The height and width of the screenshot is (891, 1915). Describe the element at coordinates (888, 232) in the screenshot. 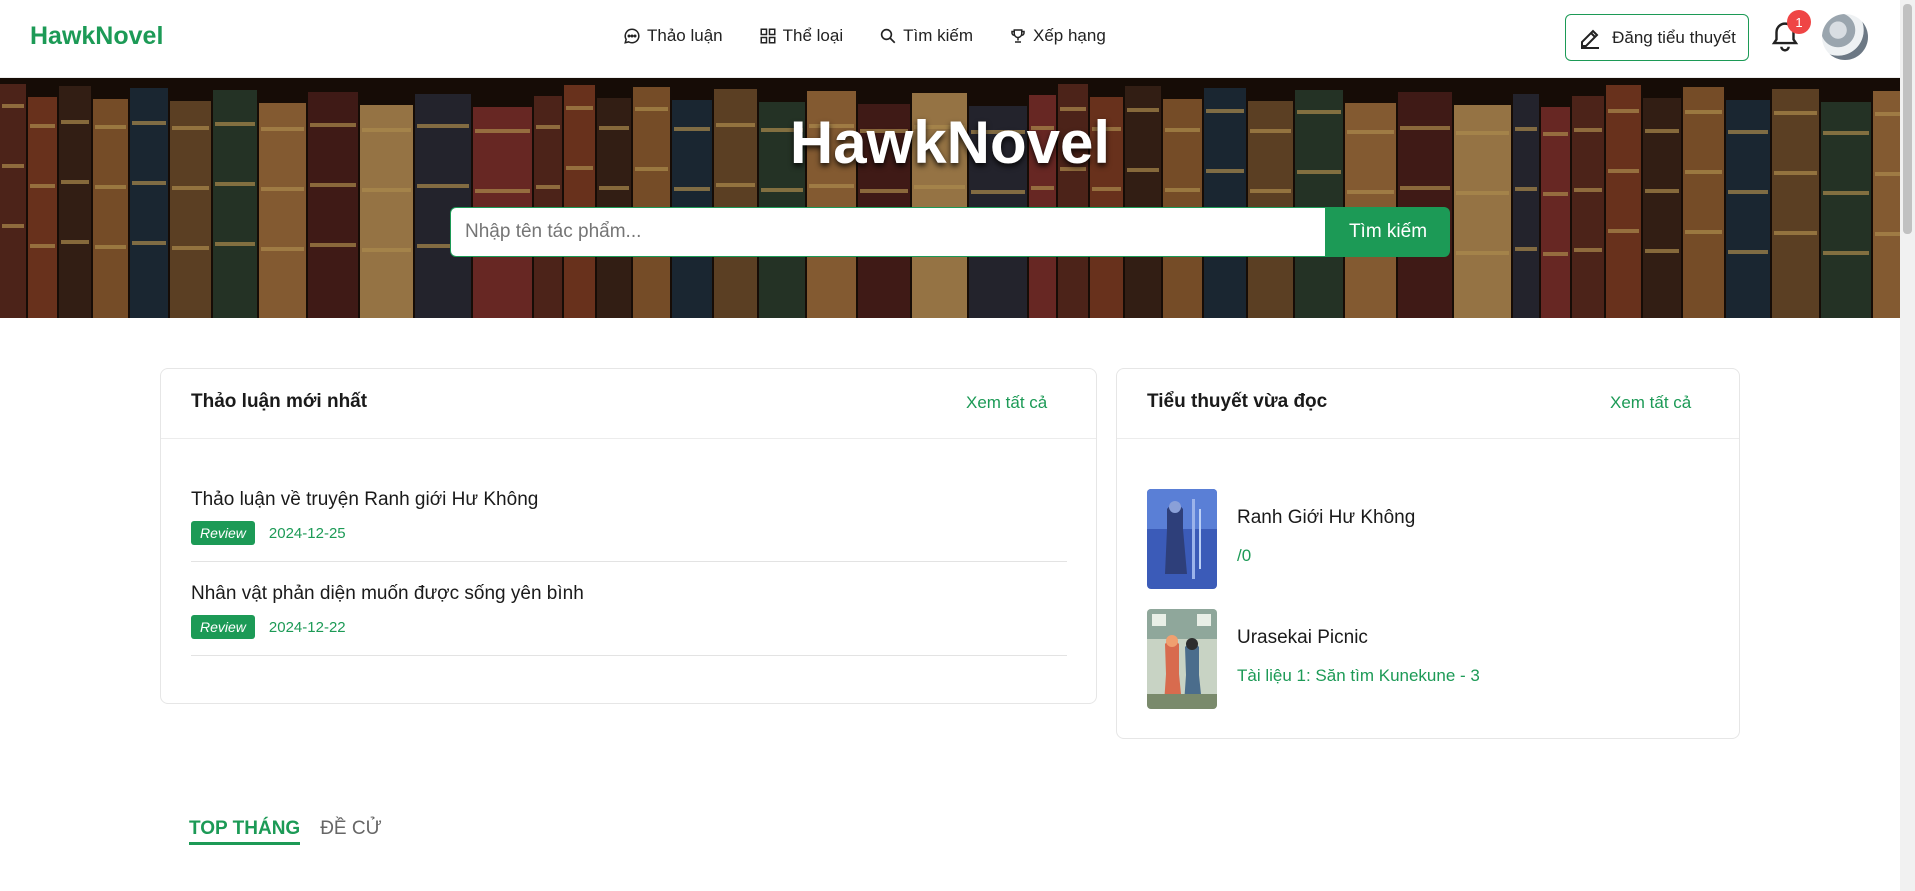

I see `search-input` at that location.